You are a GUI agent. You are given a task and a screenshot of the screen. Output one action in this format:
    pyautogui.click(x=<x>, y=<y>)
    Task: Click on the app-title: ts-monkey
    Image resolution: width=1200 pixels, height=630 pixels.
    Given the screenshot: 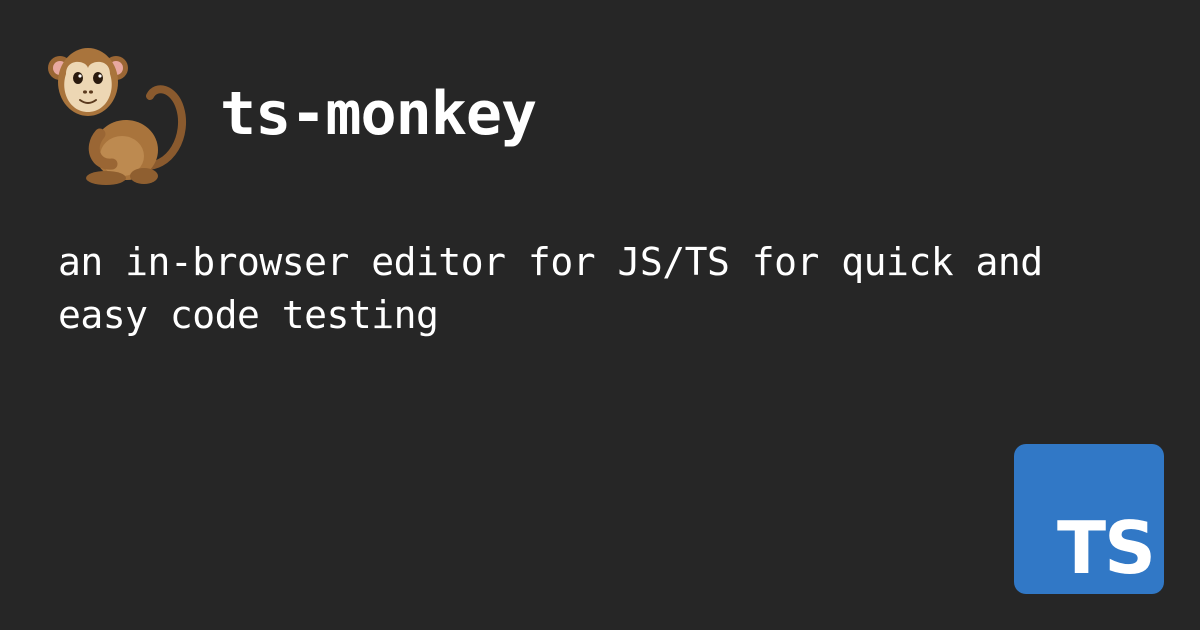 What is the action you would take?
    pyautogui.click(x=378, y=114)
    